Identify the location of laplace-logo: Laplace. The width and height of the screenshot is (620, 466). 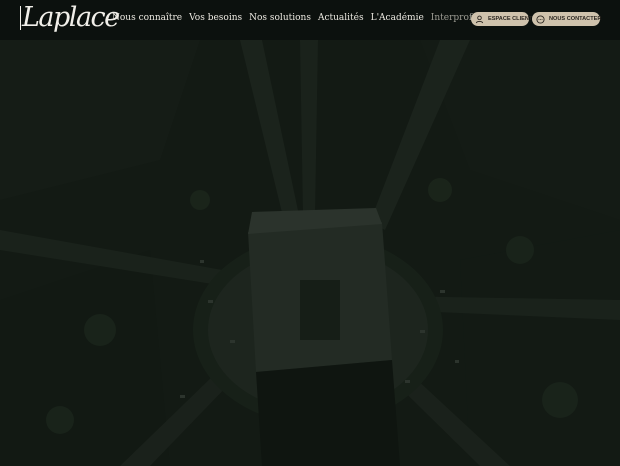
(70, 20).